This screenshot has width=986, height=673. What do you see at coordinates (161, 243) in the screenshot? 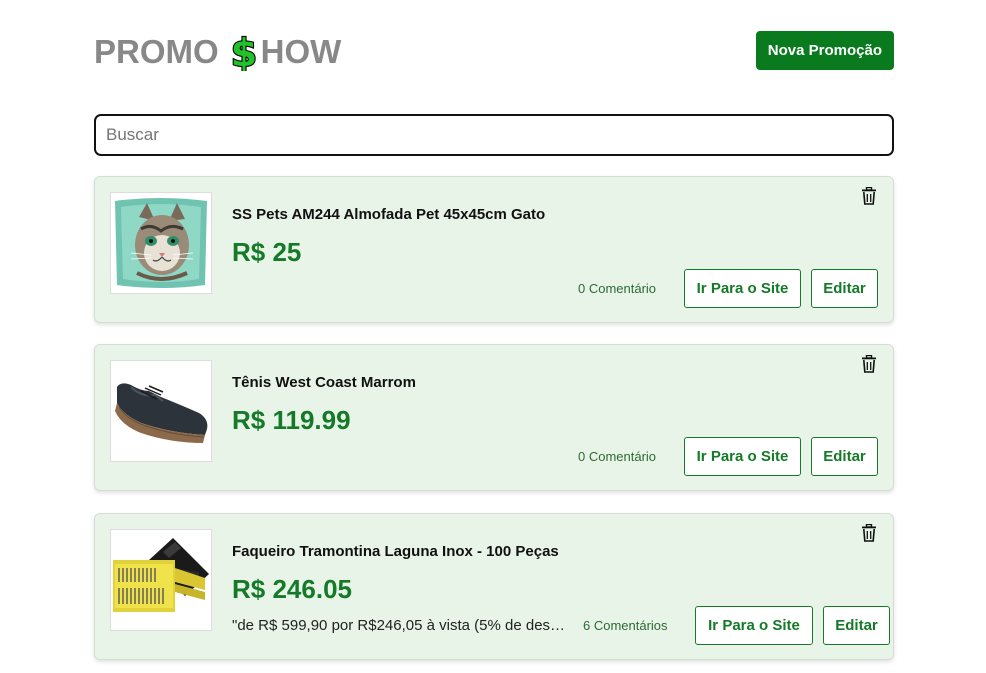
I see `cat-pillow-image` at bounding box center [161, 243].